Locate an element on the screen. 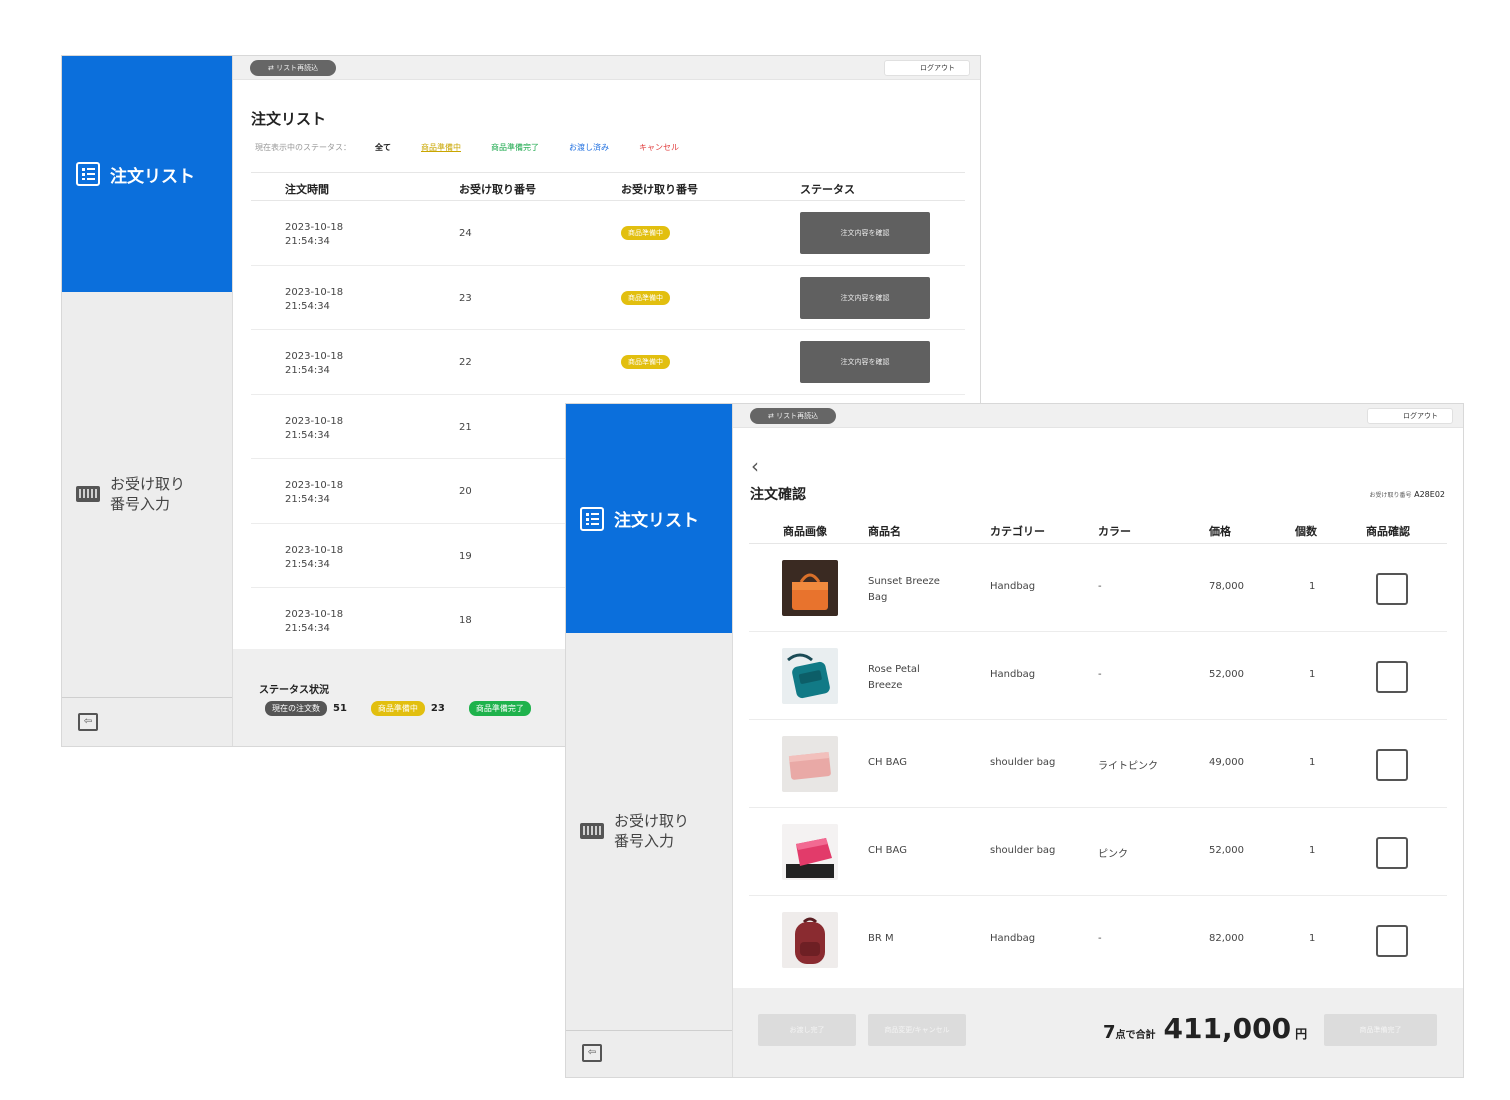 This screenshot has width=1510, height=1100. back-chevron-icon: ‹ is located at coordinates (755, 466).